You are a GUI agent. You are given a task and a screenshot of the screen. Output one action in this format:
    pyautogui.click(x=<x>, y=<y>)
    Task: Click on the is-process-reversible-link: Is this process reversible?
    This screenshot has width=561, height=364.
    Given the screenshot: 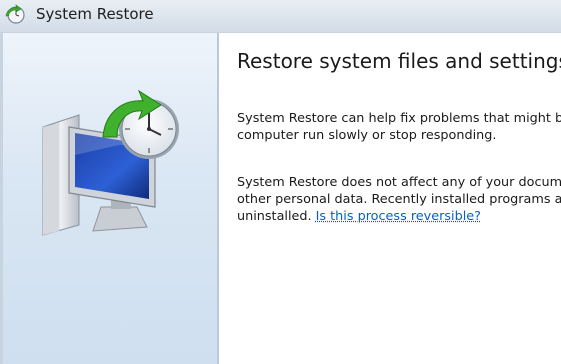 What is the action you would take?
    pyautogui.click(x=398, y=216)
    